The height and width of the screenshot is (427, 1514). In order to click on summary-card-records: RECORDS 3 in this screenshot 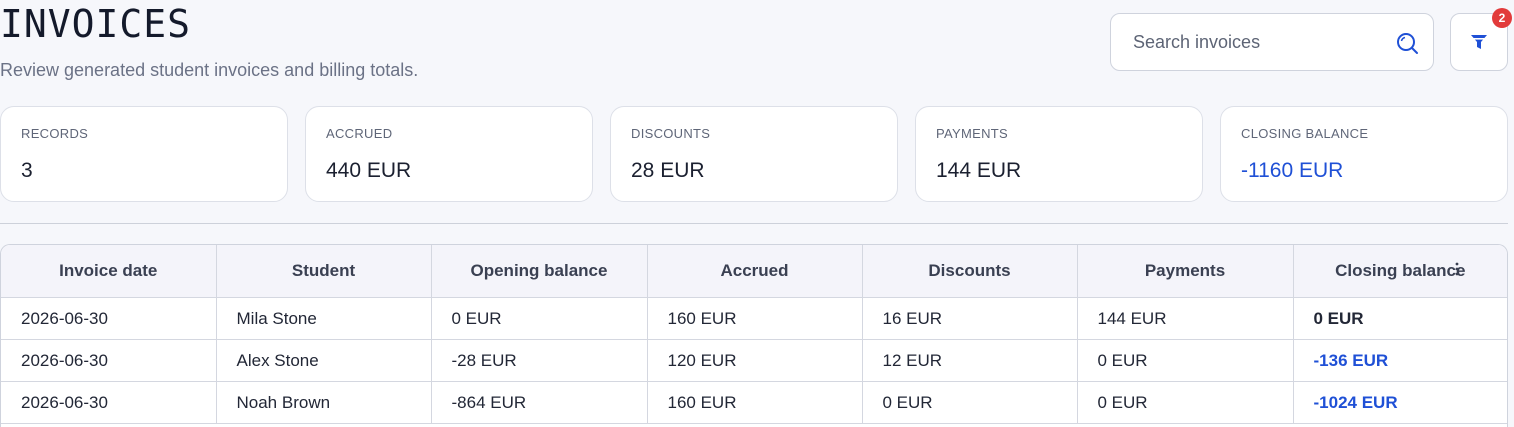, I will do `click(144, 154)`.